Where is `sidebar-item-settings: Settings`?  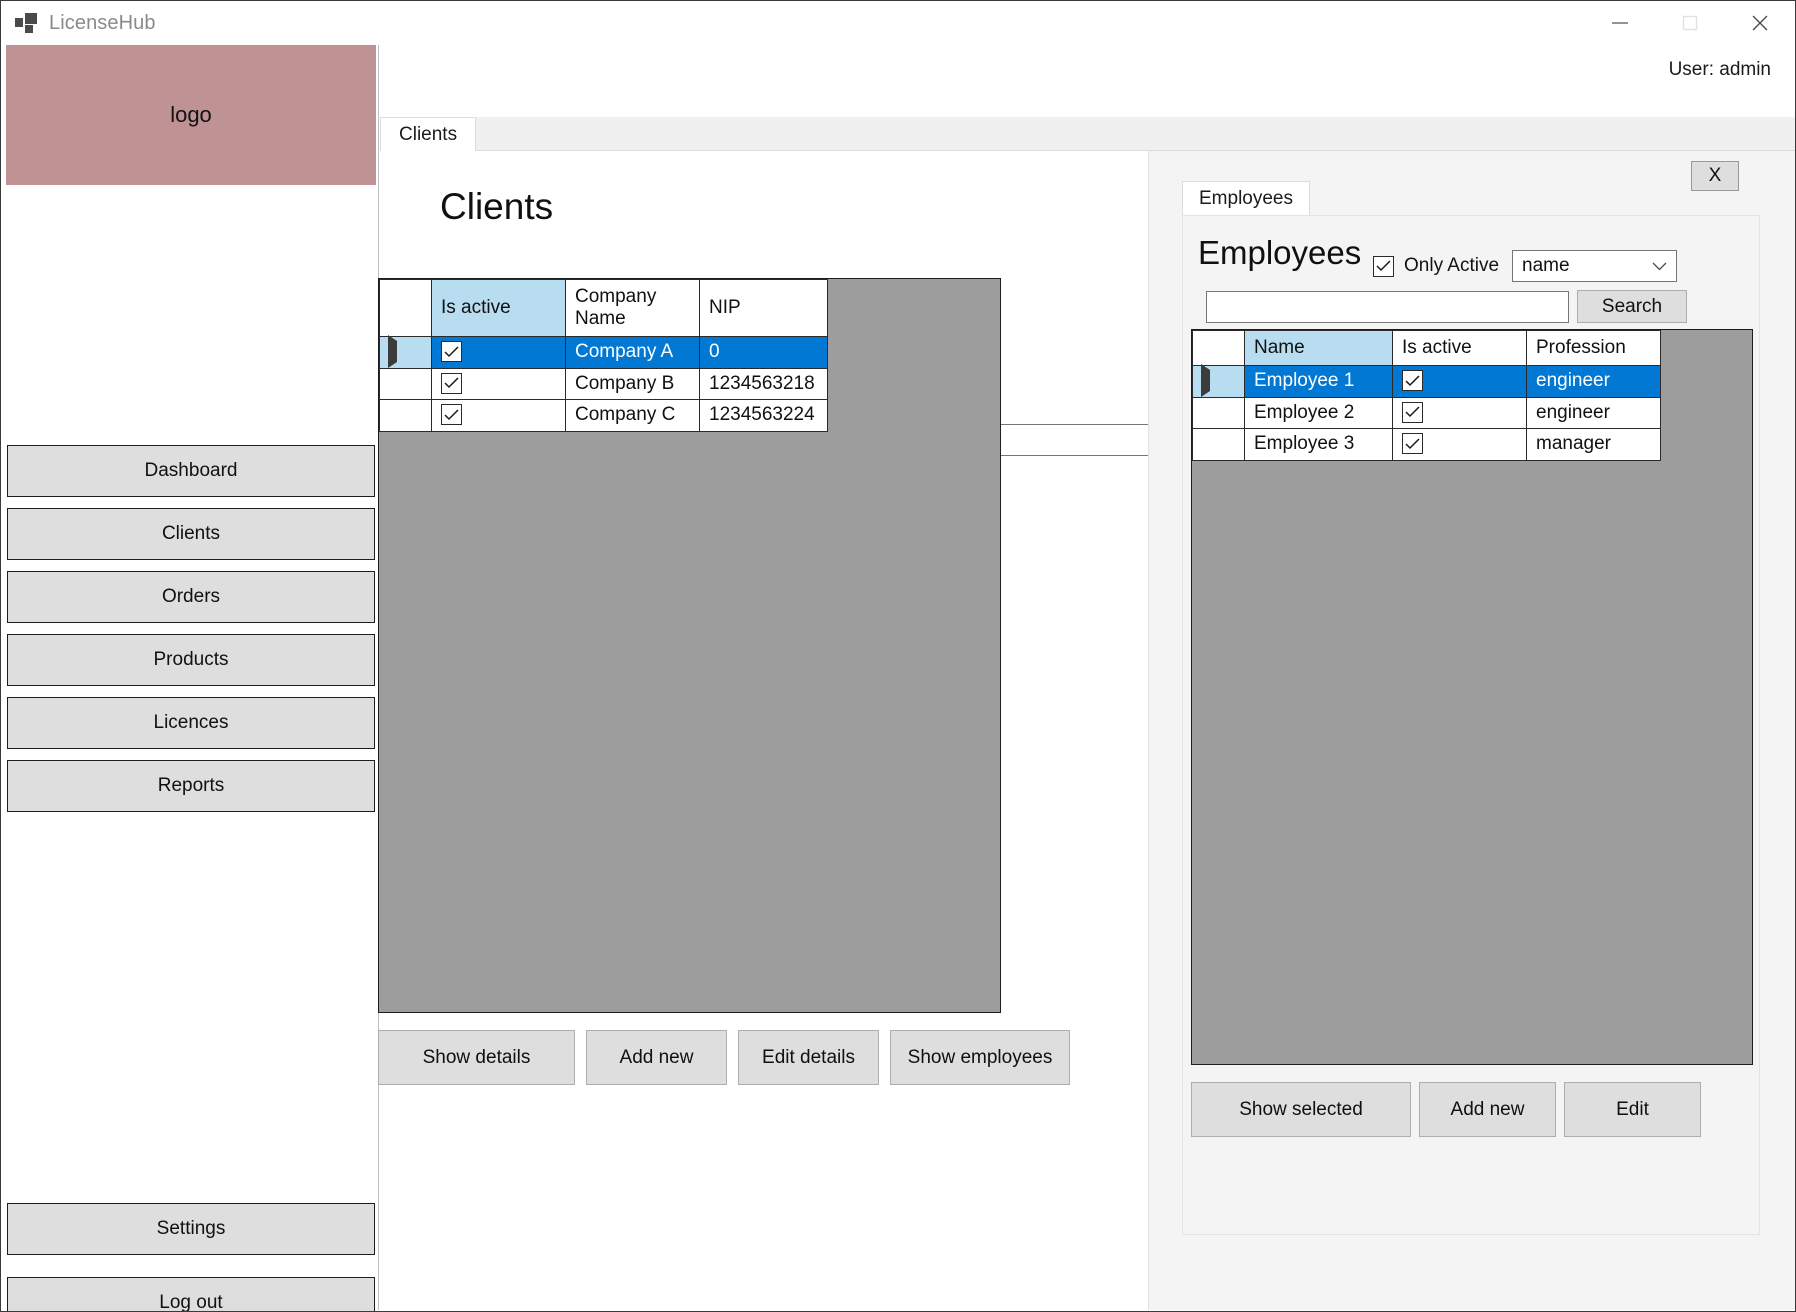
sidebar-item-settings: Settings is located at coordinates (191, 1229).